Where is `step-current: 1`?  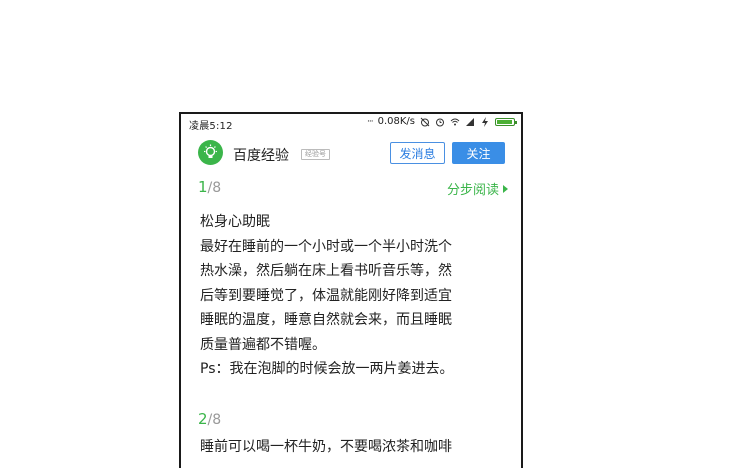
step-current: 1 is located at coordinates (203, 187).